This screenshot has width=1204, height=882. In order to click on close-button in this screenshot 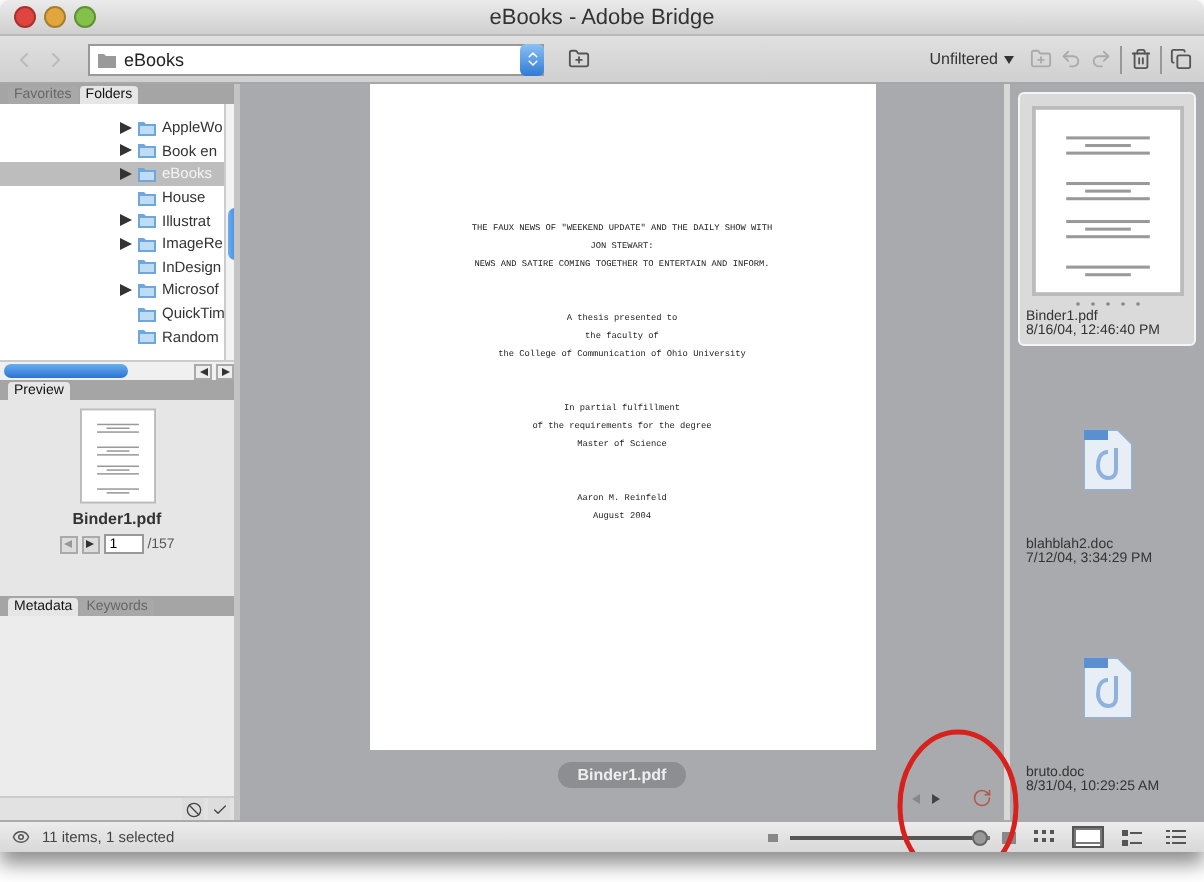, I will do `click(25, 17)`.